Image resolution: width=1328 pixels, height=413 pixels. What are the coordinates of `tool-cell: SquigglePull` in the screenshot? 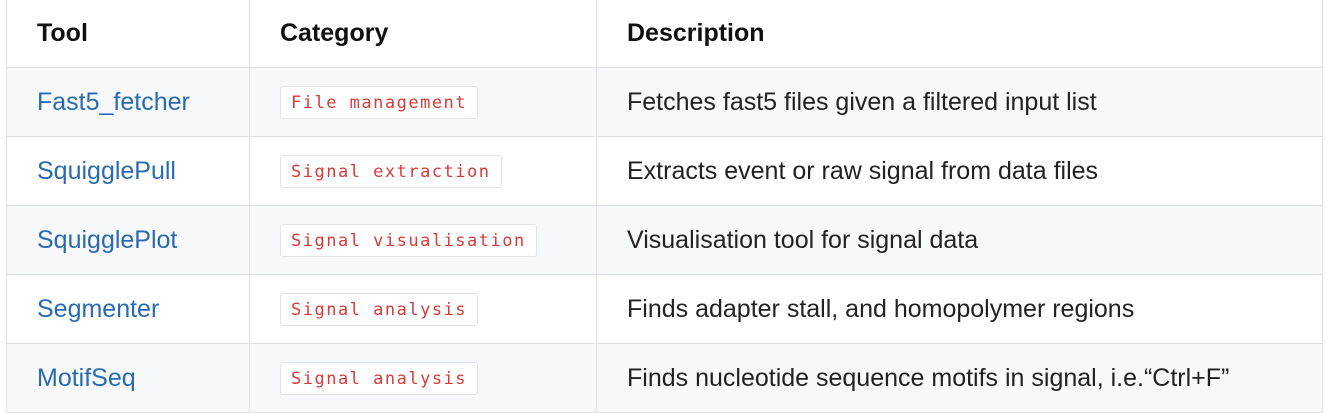 It's located at (128, 171).